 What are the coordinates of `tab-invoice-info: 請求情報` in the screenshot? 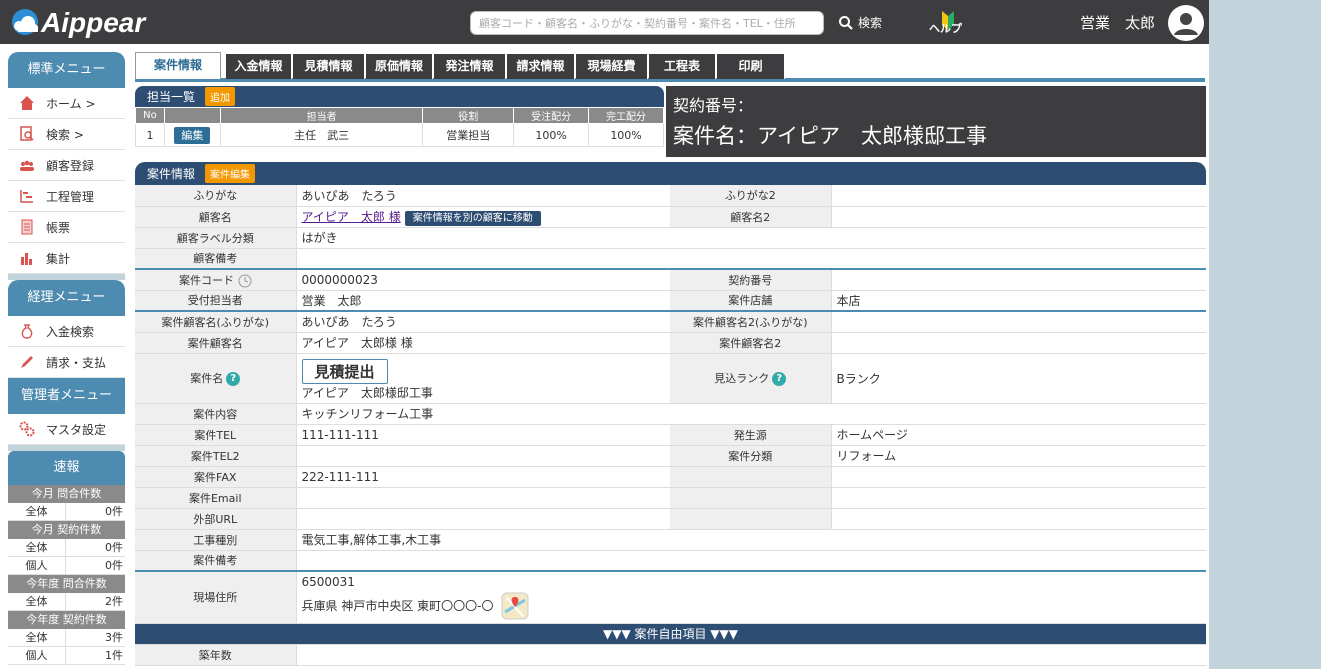 It's located at (541, 66).